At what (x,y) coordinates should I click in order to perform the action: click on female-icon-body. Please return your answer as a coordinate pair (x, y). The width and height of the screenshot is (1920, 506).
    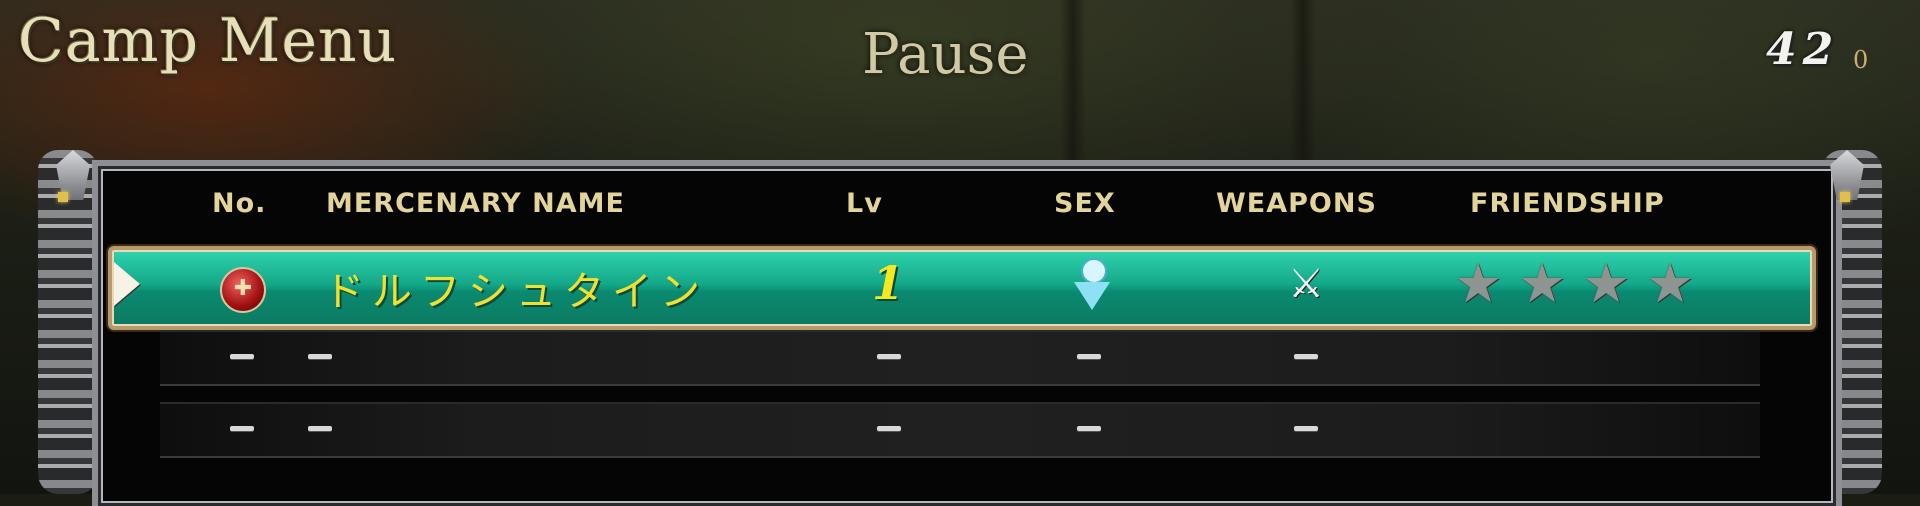
    Looking at the image, I should click on (1092, 296).